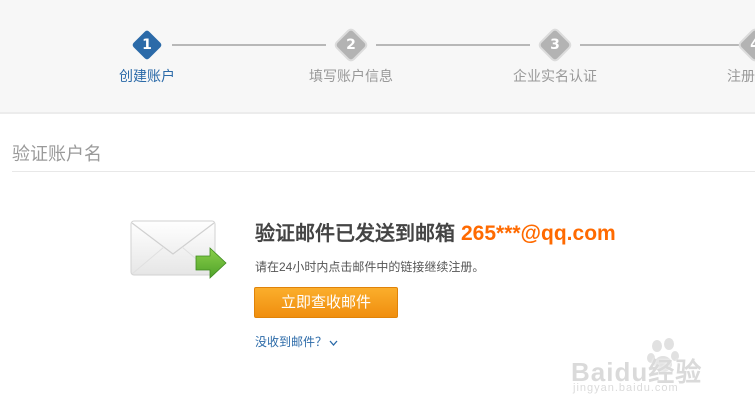  What do you see at coordinates (555, 45) in the screenshot?
I see `step-number: 3` at bounding box center [555, 45].